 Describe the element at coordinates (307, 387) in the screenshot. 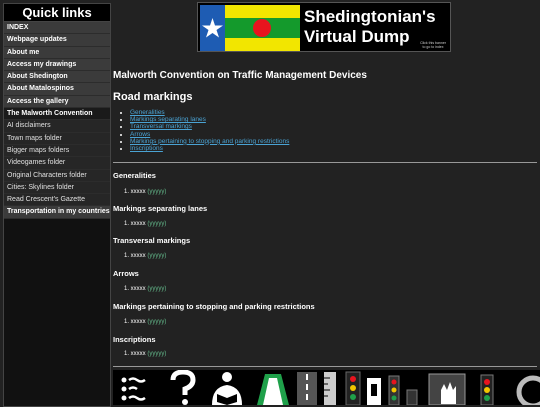

I see `roadway-icon` at that location.